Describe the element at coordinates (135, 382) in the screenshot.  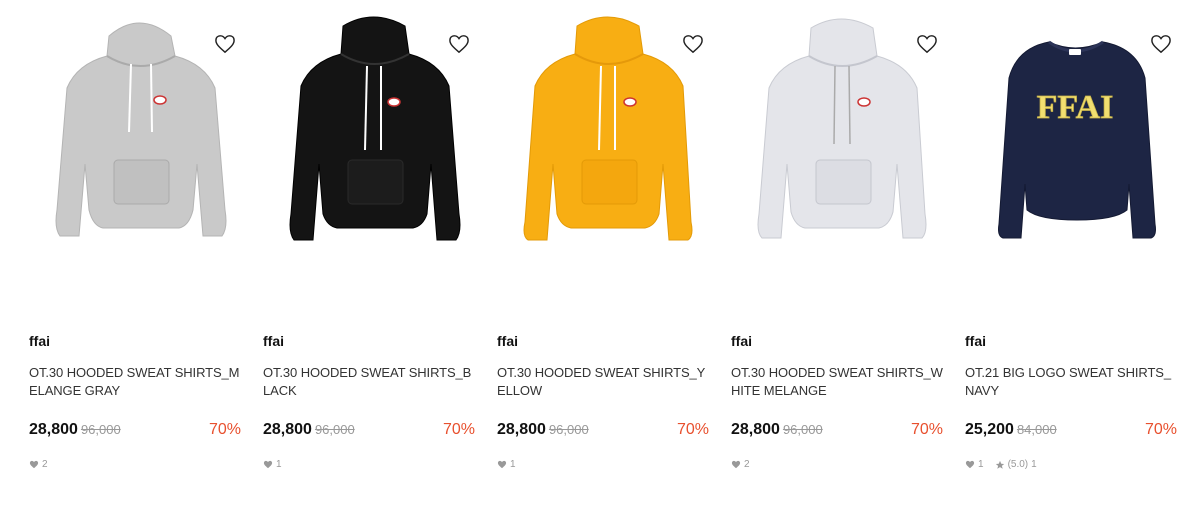
I see `product-name: OT.30 HOODED SWEAT SHIRTS_MELANGE GRAY` at that location.